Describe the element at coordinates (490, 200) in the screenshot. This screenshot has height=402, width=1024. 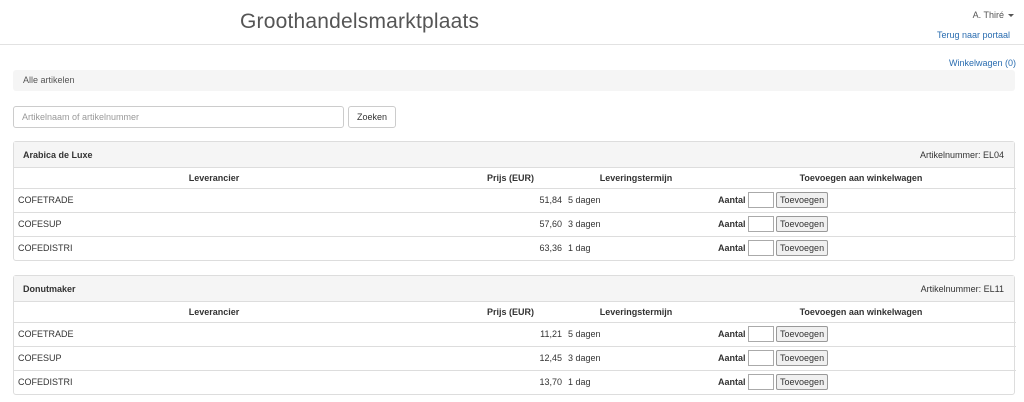
I see `price-cell: 51,84` at that location.